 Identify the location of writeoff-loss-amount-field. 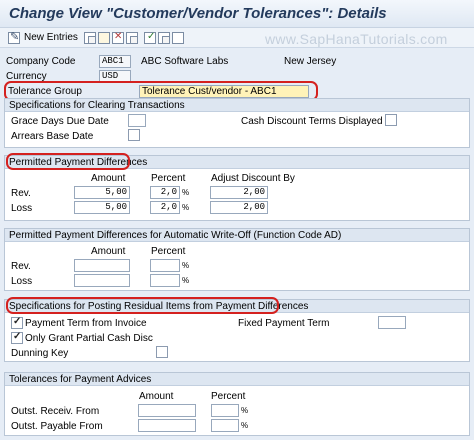
(102, 280).